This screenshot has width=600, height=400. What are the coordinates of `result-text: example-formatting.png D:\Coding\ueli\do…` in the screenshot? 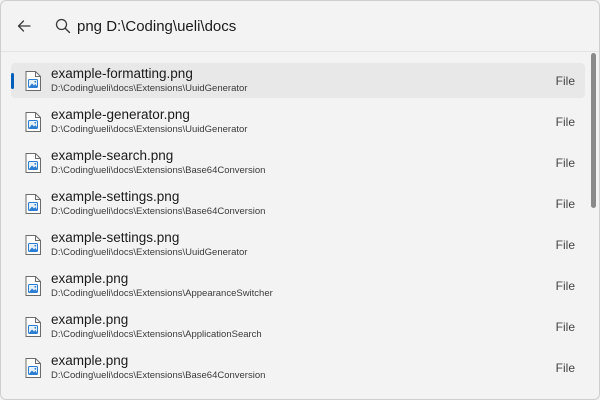 It's located at (303, 80).